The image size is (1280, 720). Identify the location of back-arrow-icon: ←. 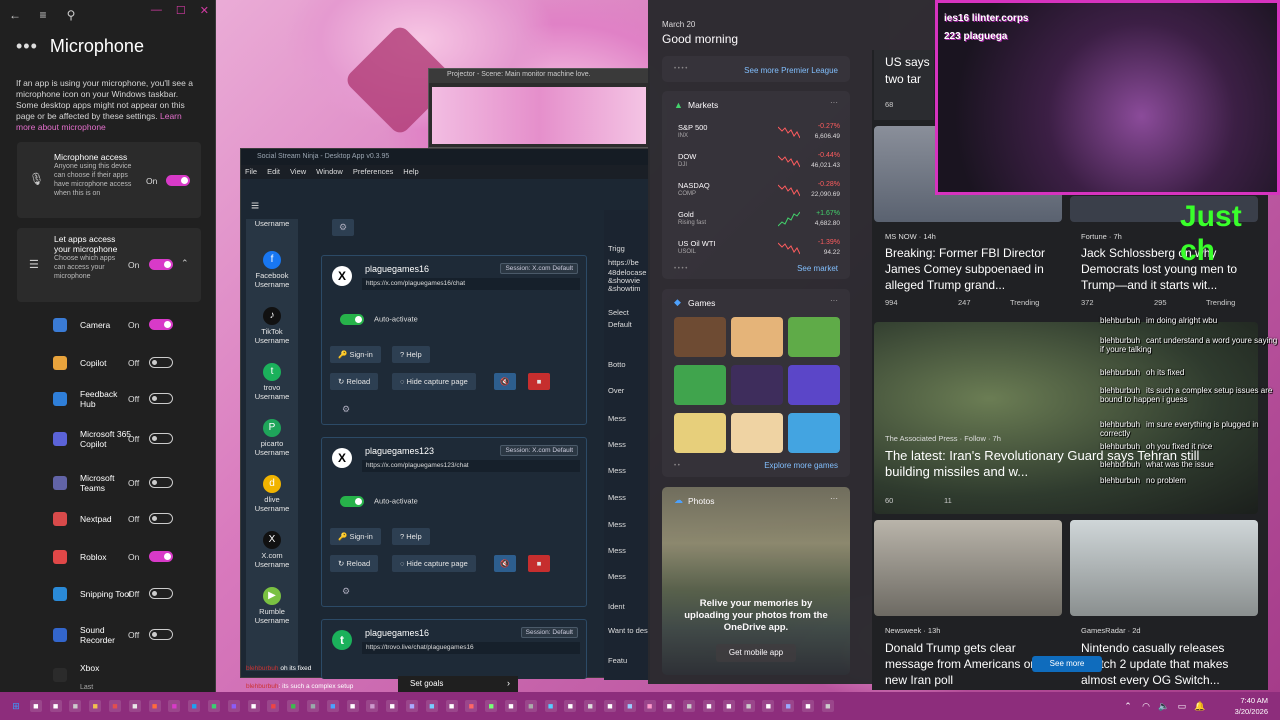
(15, 15).